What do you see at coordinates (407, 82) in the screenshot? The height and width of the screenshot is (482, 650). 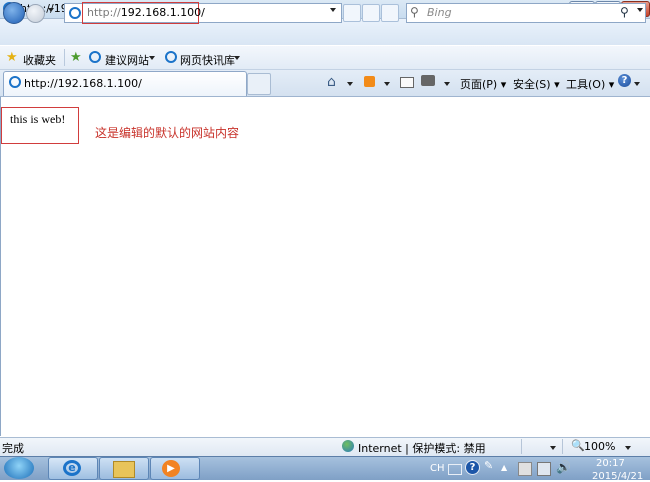 I see `read-mail-icon` at bounding box center [407, 82].